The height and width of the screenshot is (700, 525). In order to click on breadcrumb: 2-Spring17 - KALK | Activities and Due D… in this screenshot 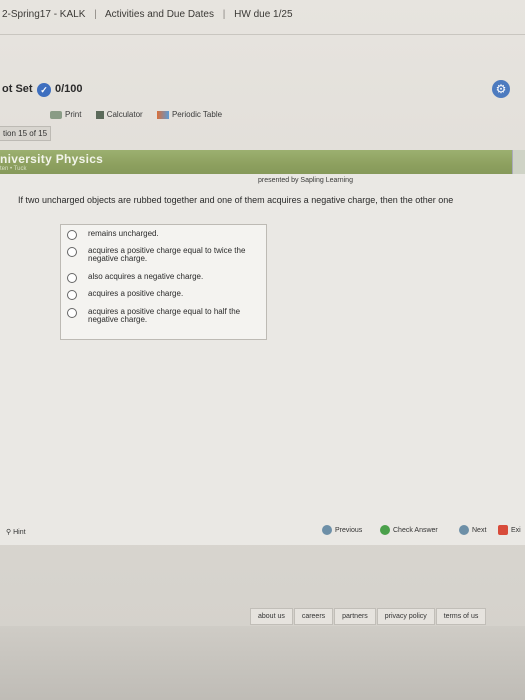, I will do `click(150, 14)`.